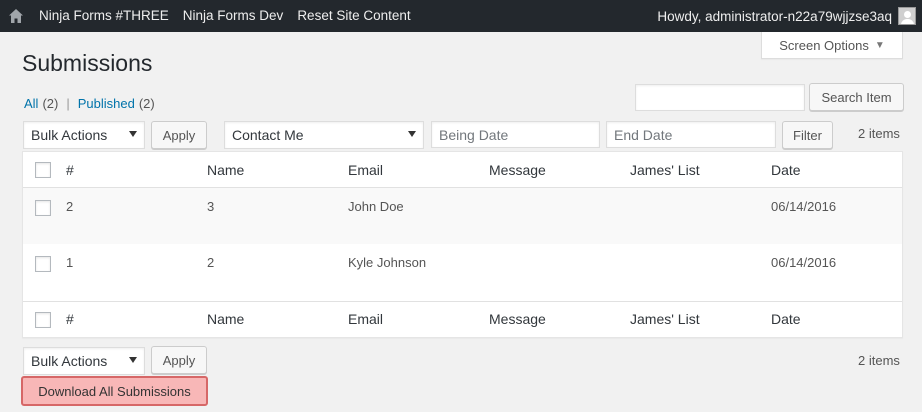 The width and height of the screenshot is (922, 412). I want to click on view-all-link: All, so click(31, 103).